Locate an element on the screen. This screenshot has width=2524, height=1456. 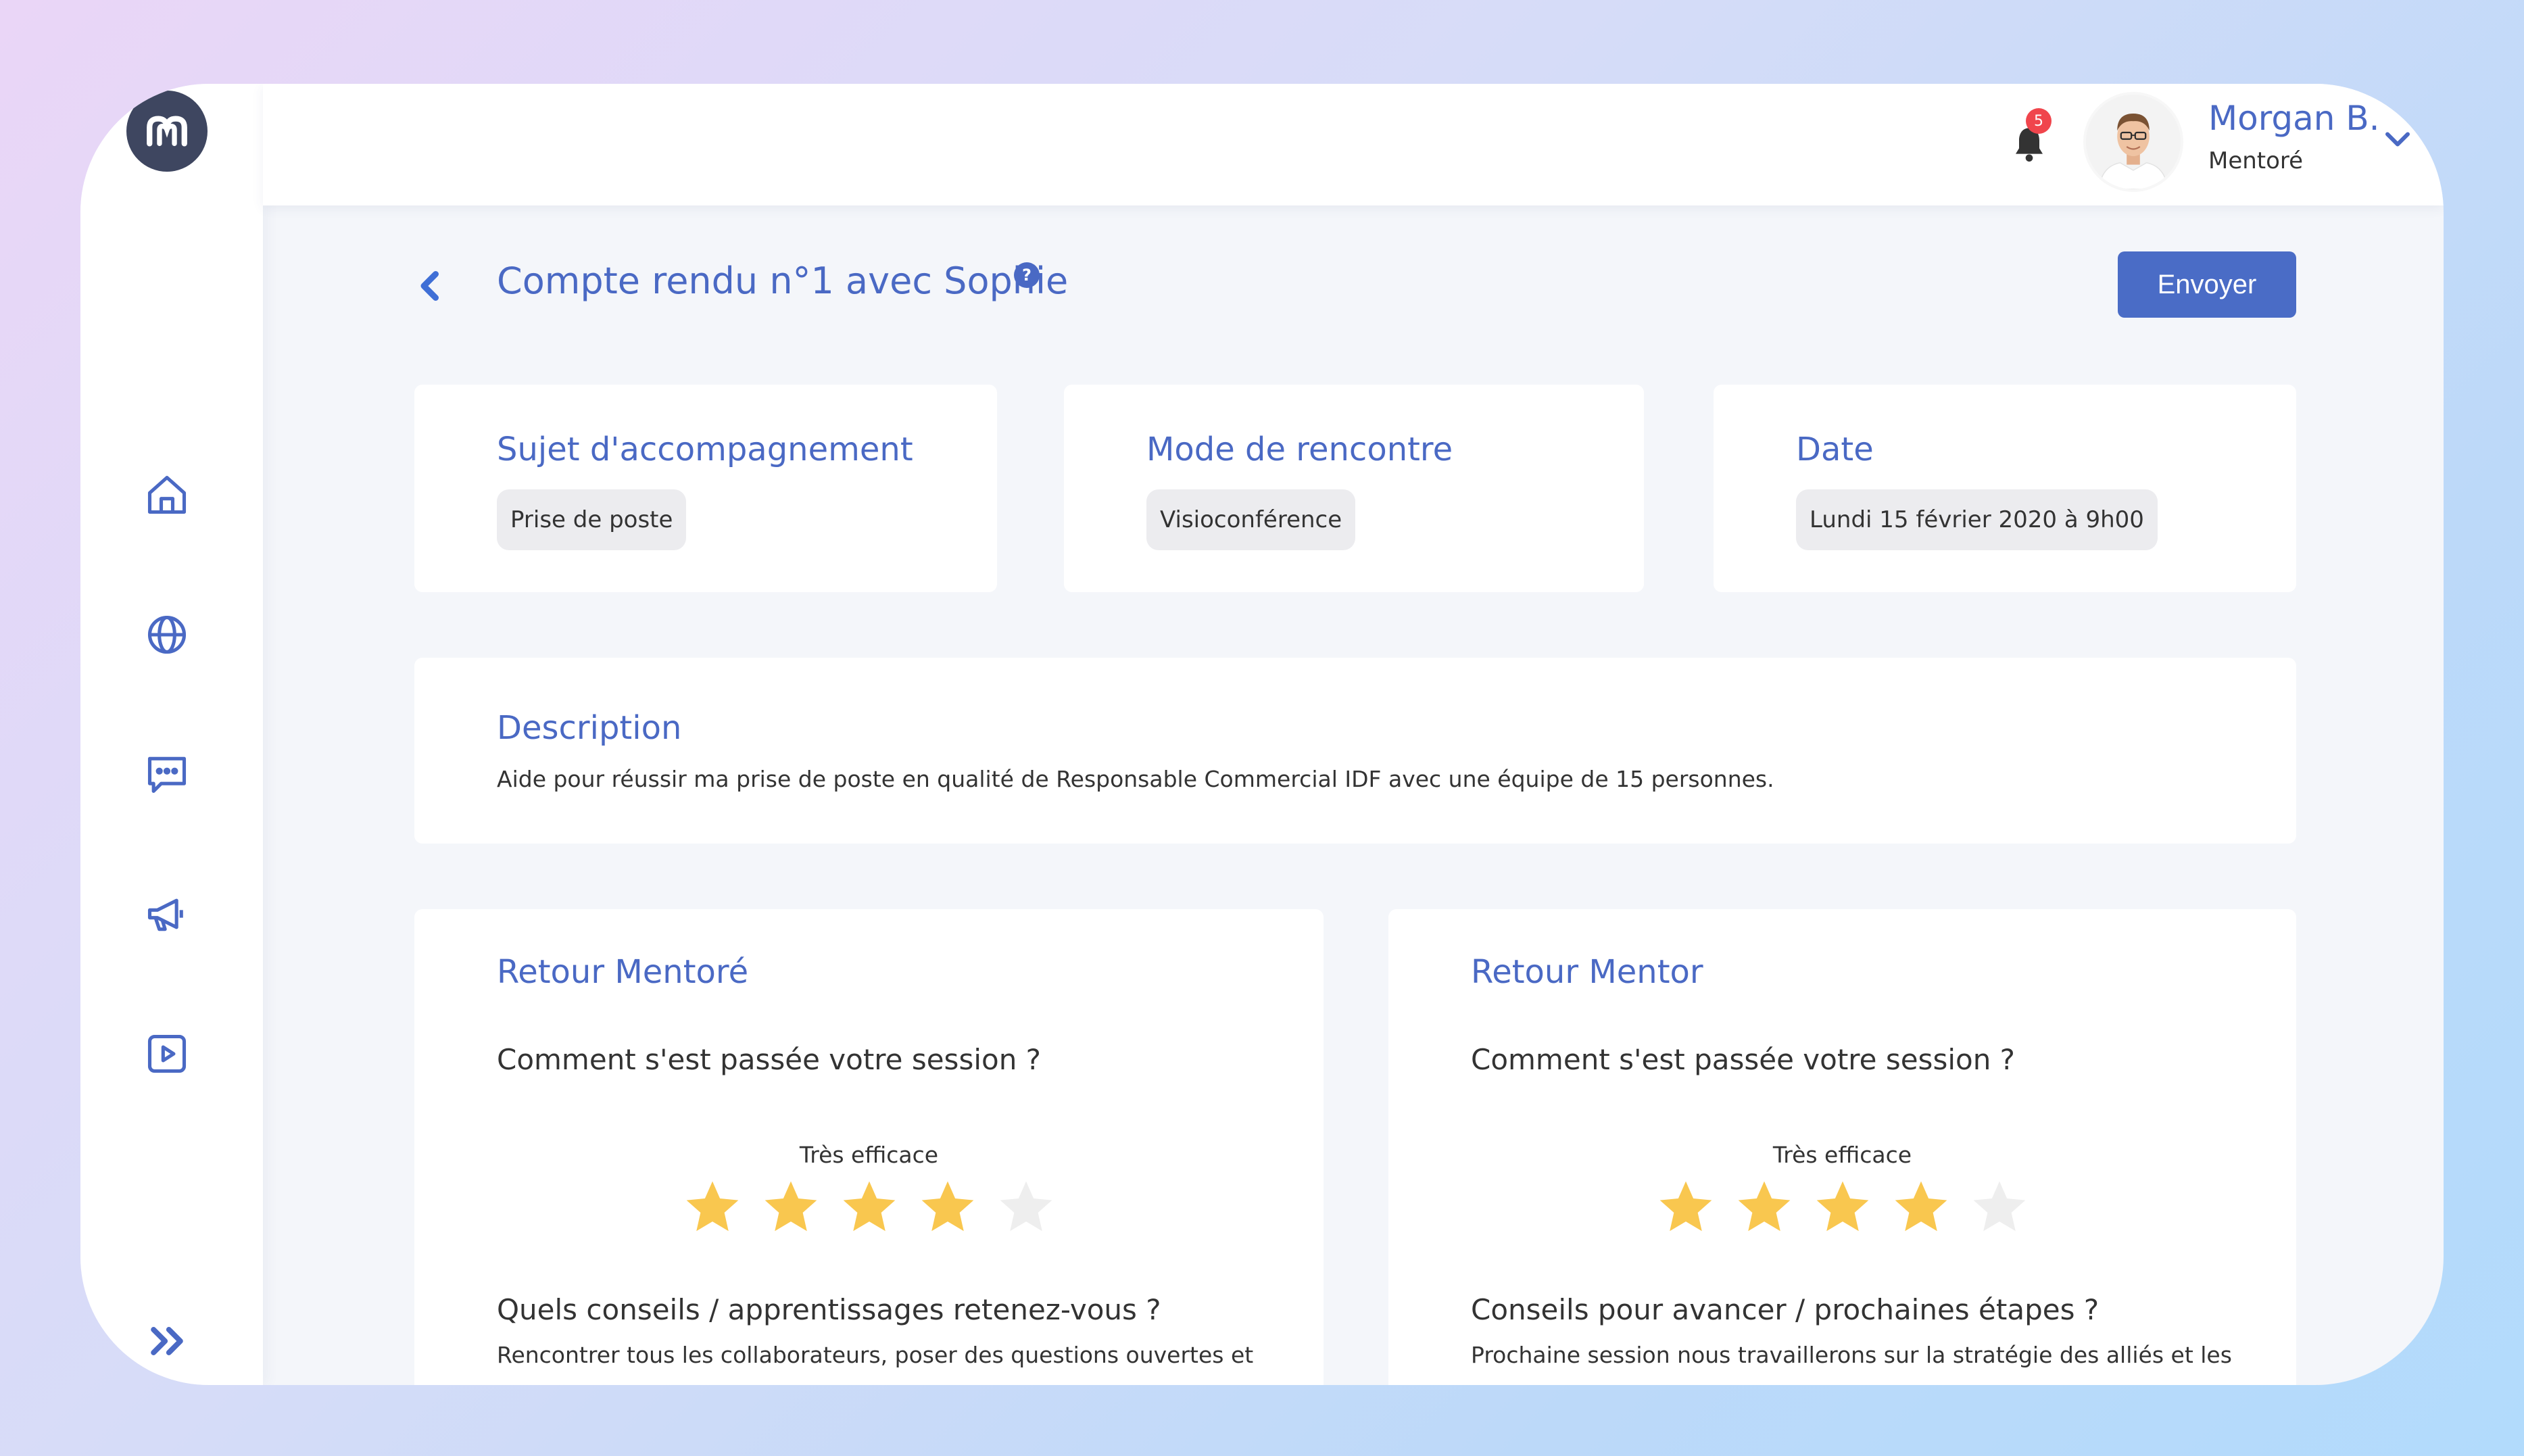
user-menu-toggle is located at coordinates (2397, 139).